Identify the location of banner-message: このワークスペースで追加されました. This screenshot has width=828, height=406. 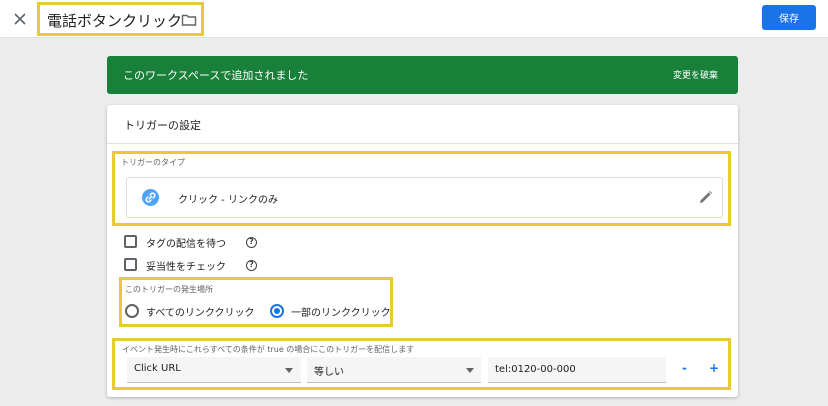
(216, 75).